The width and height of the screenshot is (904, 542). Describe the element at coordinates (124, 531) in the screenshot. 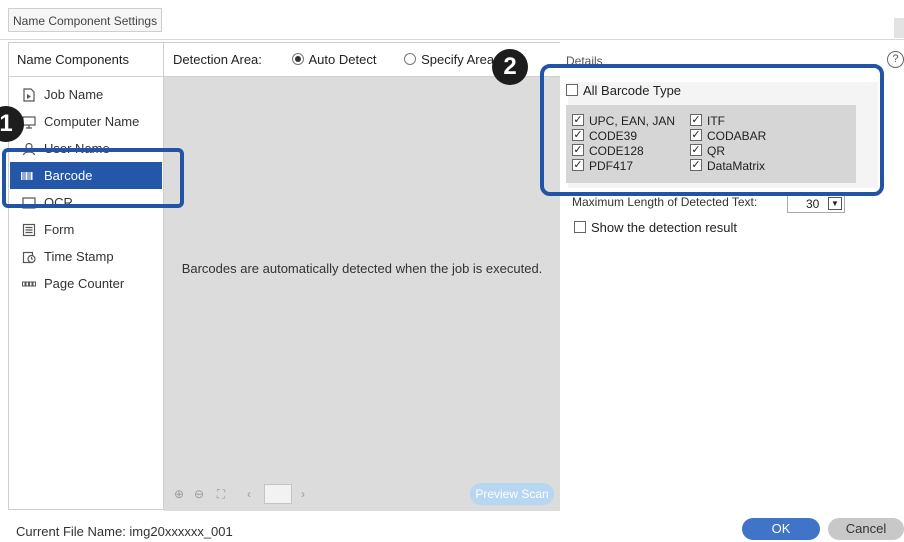

I see `current-file-name: Current File Name: img20xxxxxx_001` at that location.